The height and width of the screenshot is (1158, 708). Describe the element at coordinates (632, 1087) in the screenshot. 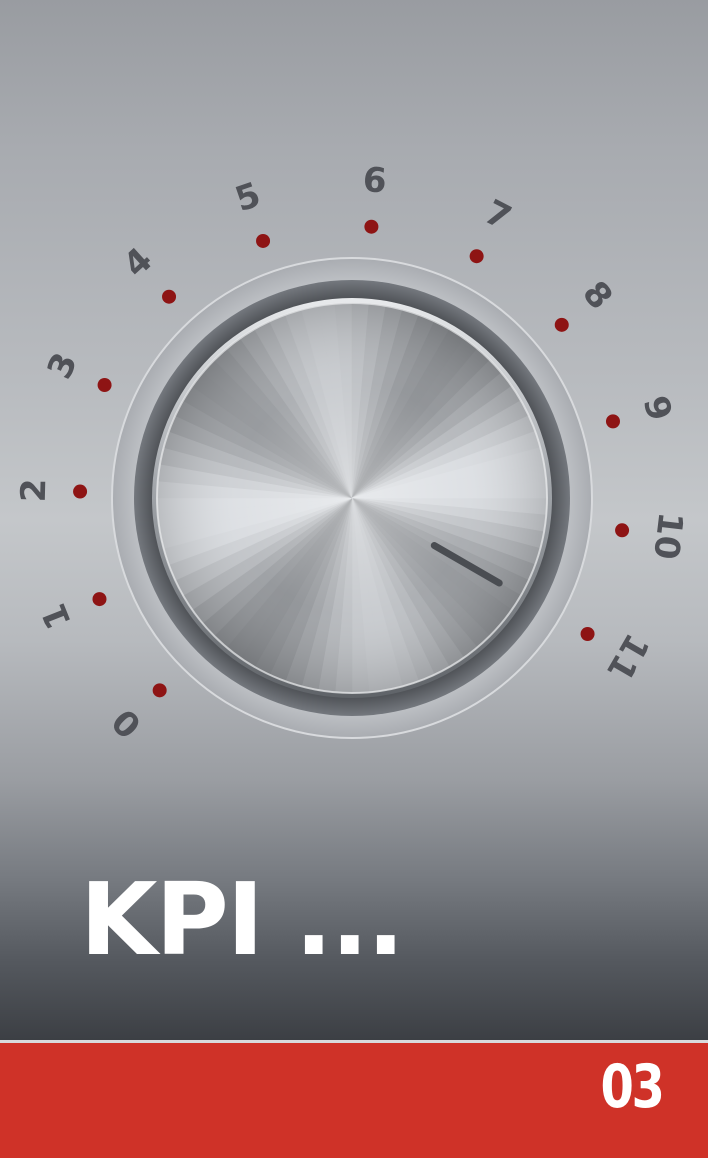

I see `page-number: 03` at that location.